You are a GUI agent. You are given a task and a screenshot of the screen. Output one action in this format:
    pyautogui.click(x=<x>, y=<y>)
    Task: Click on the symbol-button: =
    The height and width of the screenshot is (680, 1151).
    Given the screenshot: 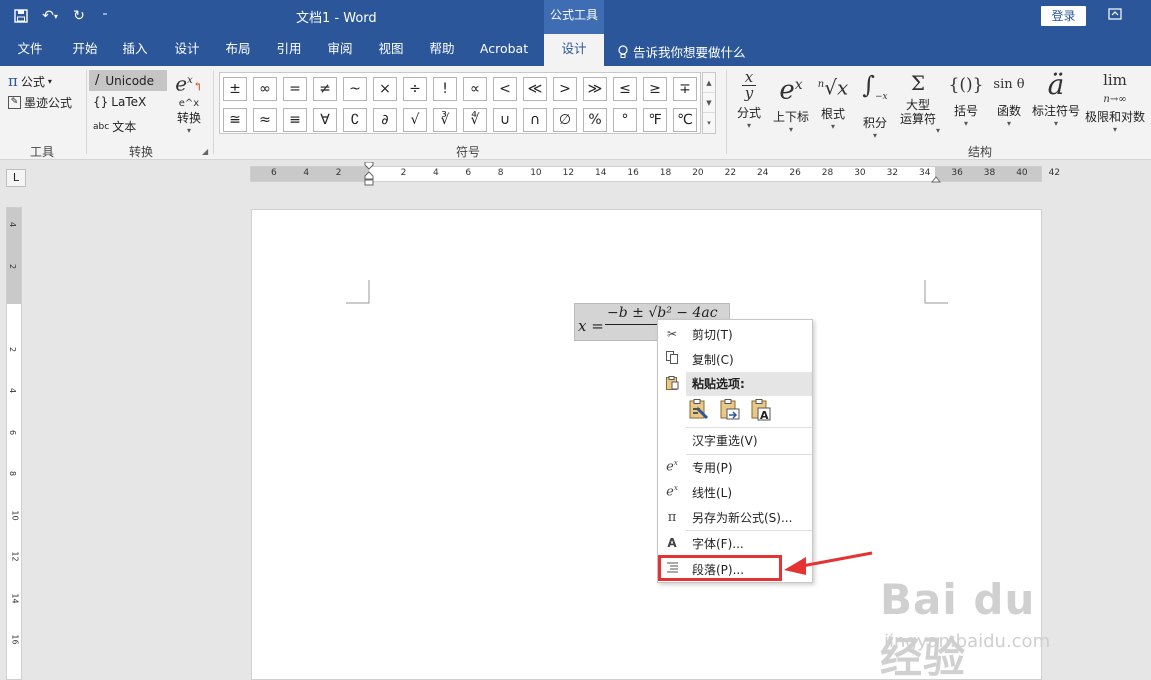 What is the action you would take?
    pyautogui.click(x=295, y=89)
    